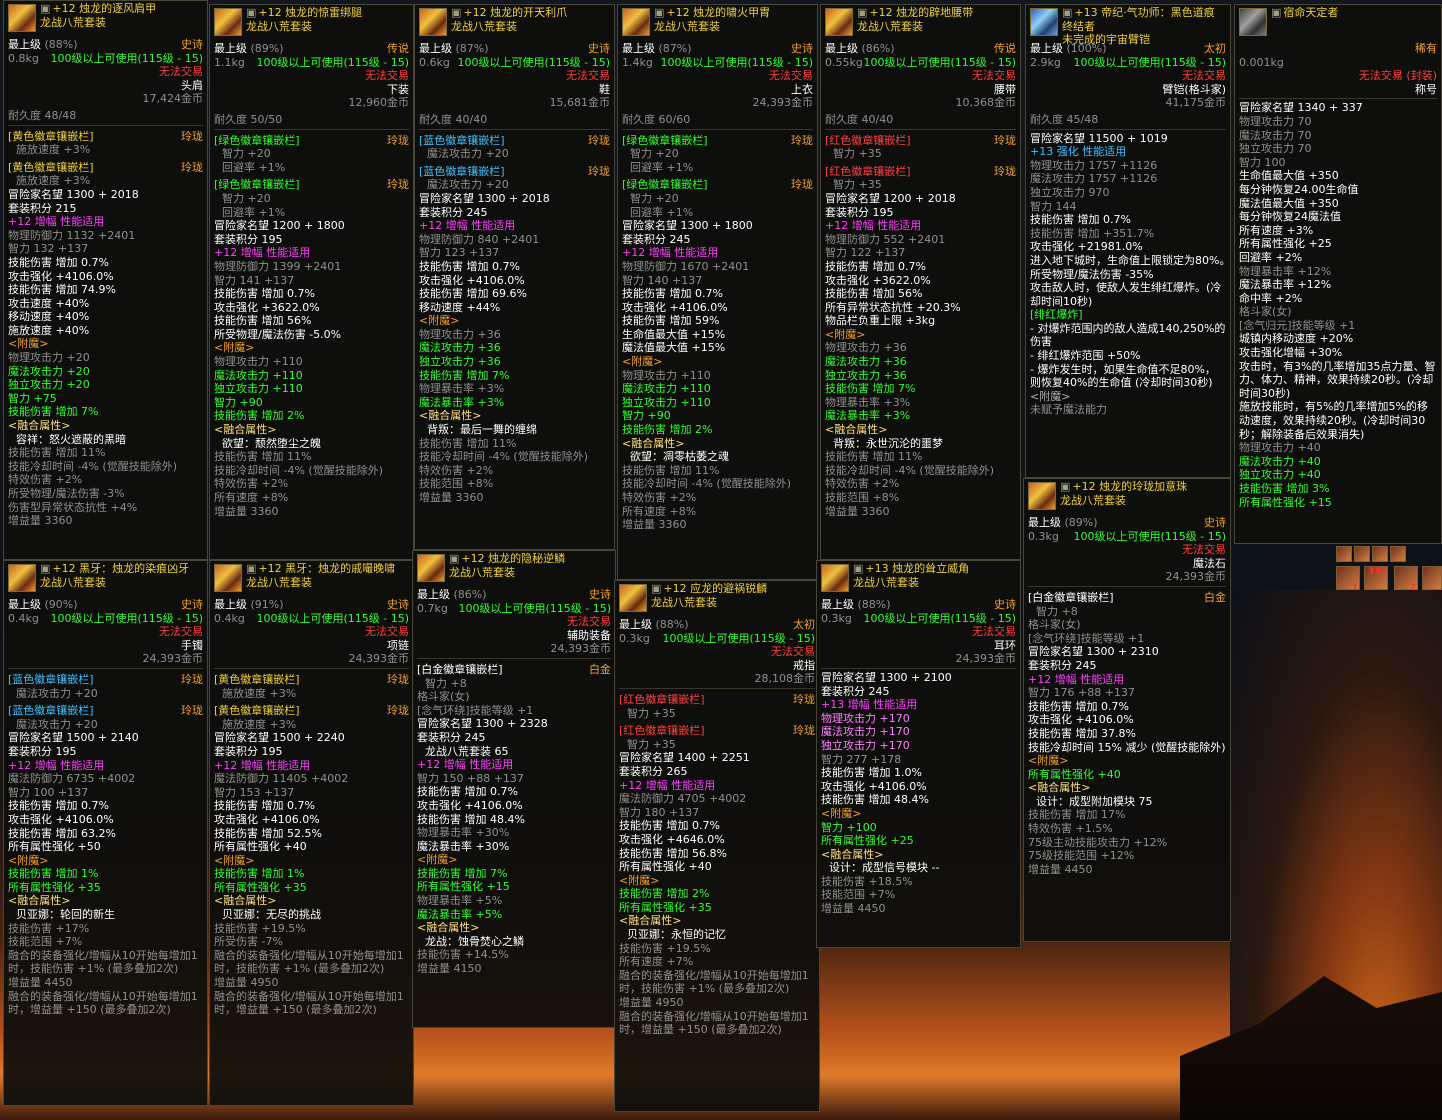  I want to click on stat-line: 增益量 4950, so click(651, 1003).